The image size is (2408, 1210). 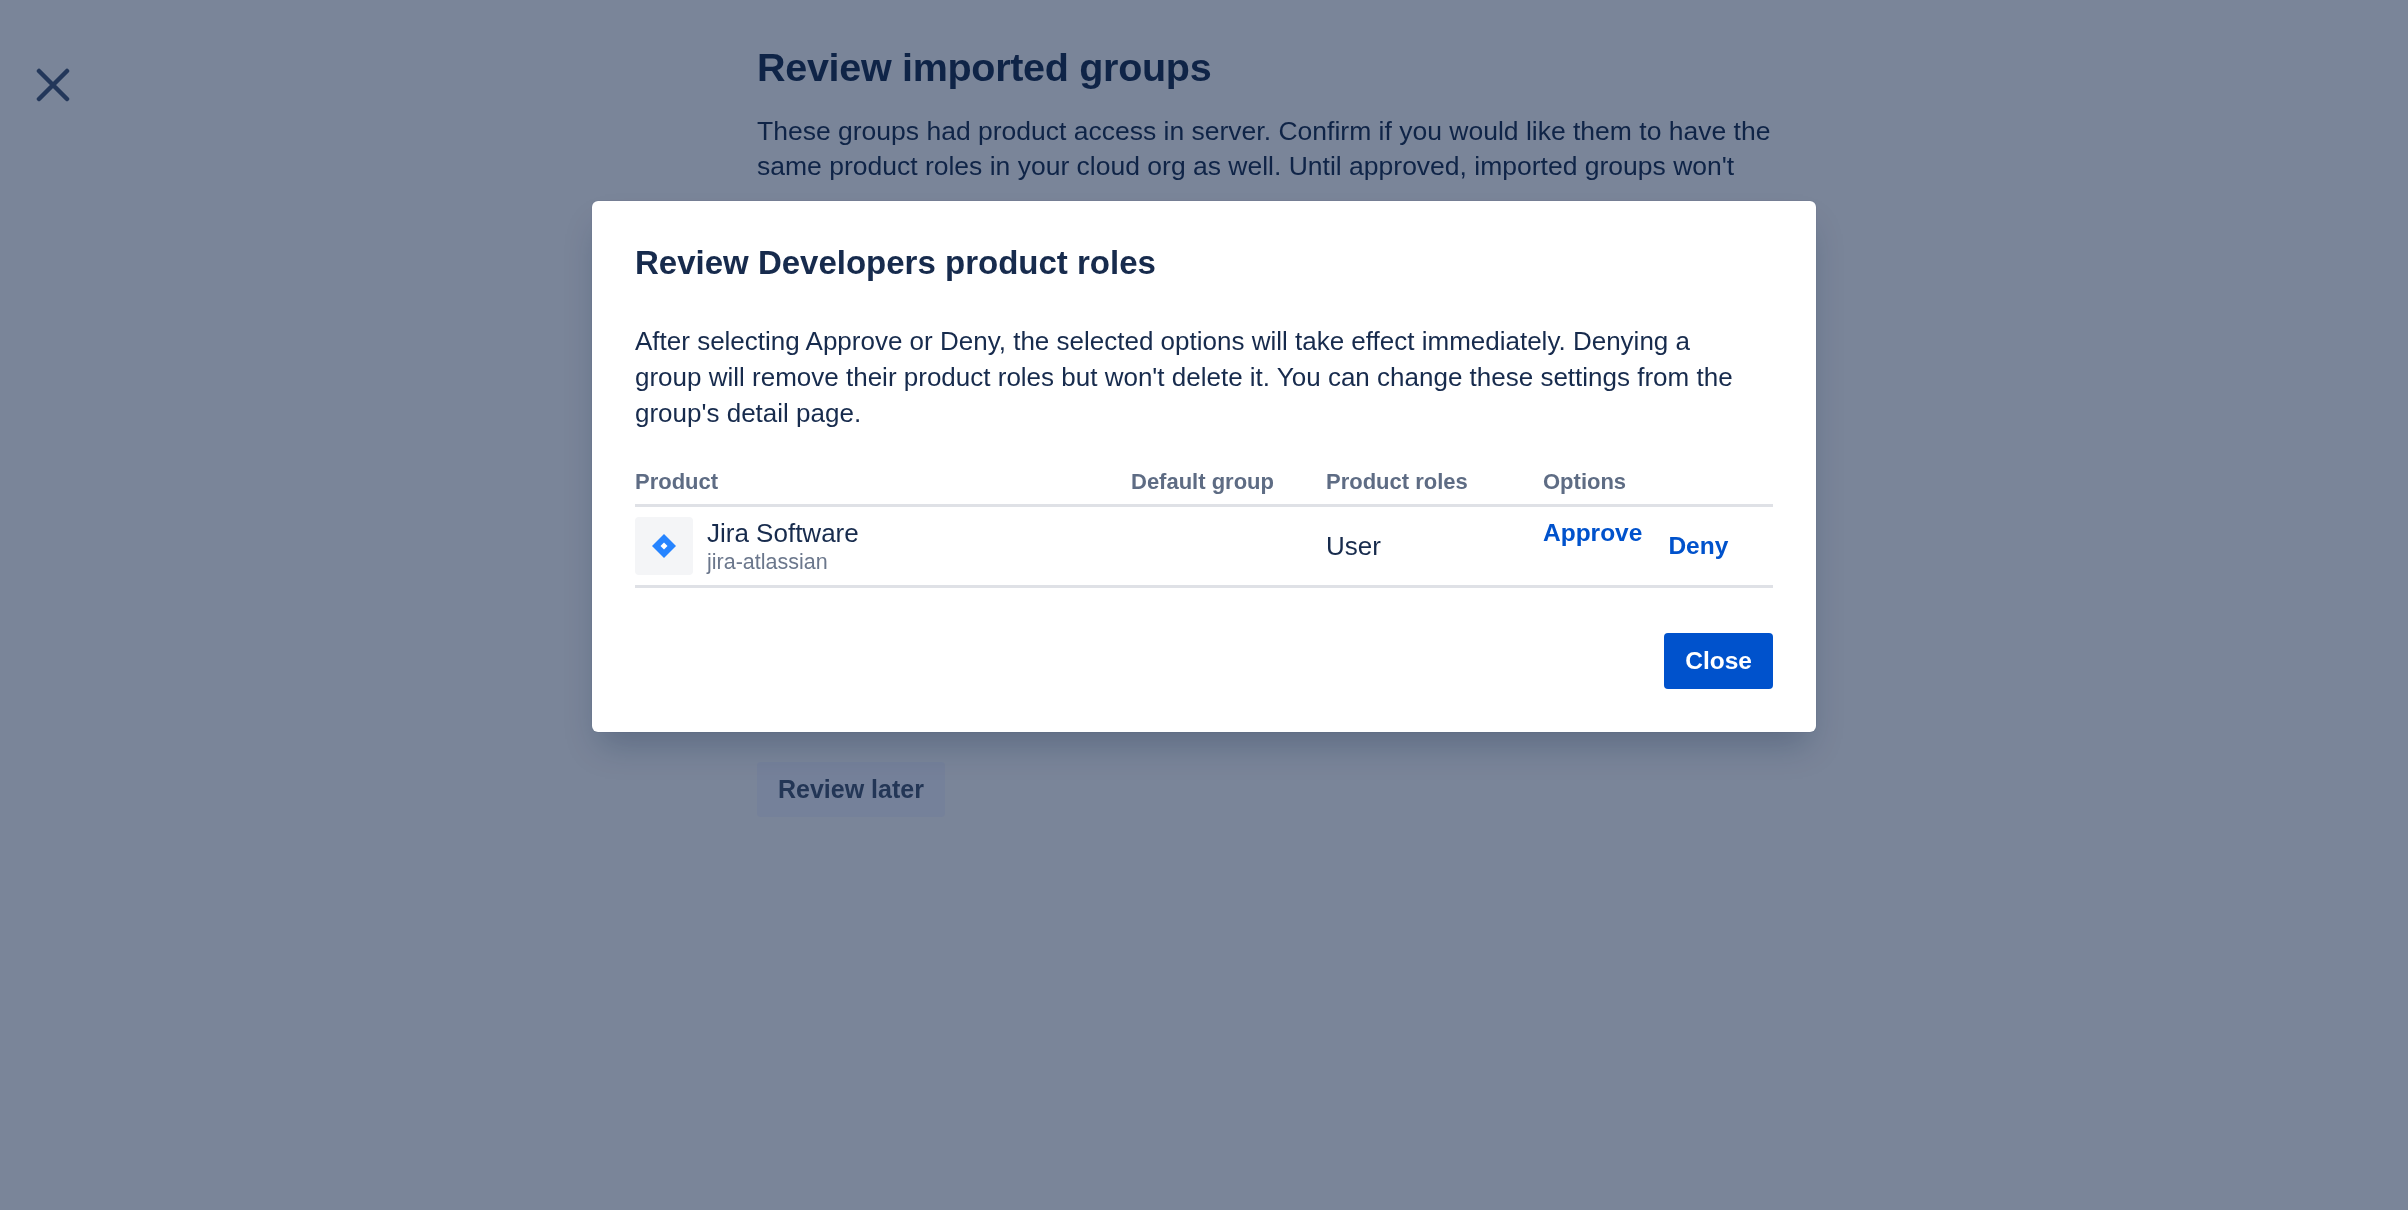 I want to click on action-link: Deny, so click(x=1698, y=546).